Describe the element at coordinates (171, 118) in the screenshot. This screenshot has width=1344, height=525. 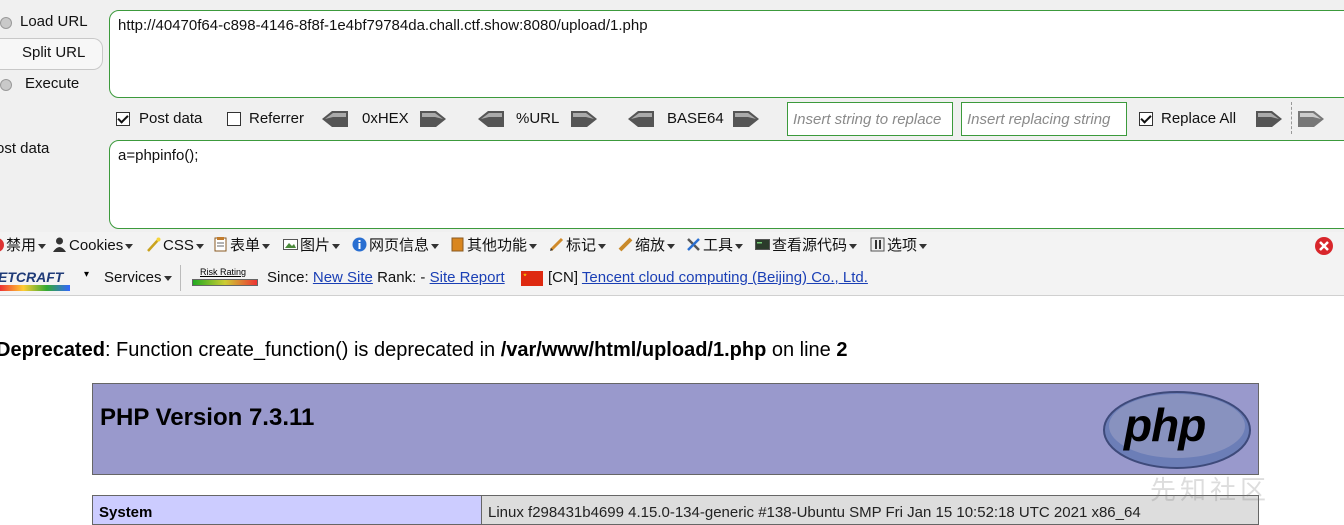
I see `post-data-option-label: Post data` at that location.